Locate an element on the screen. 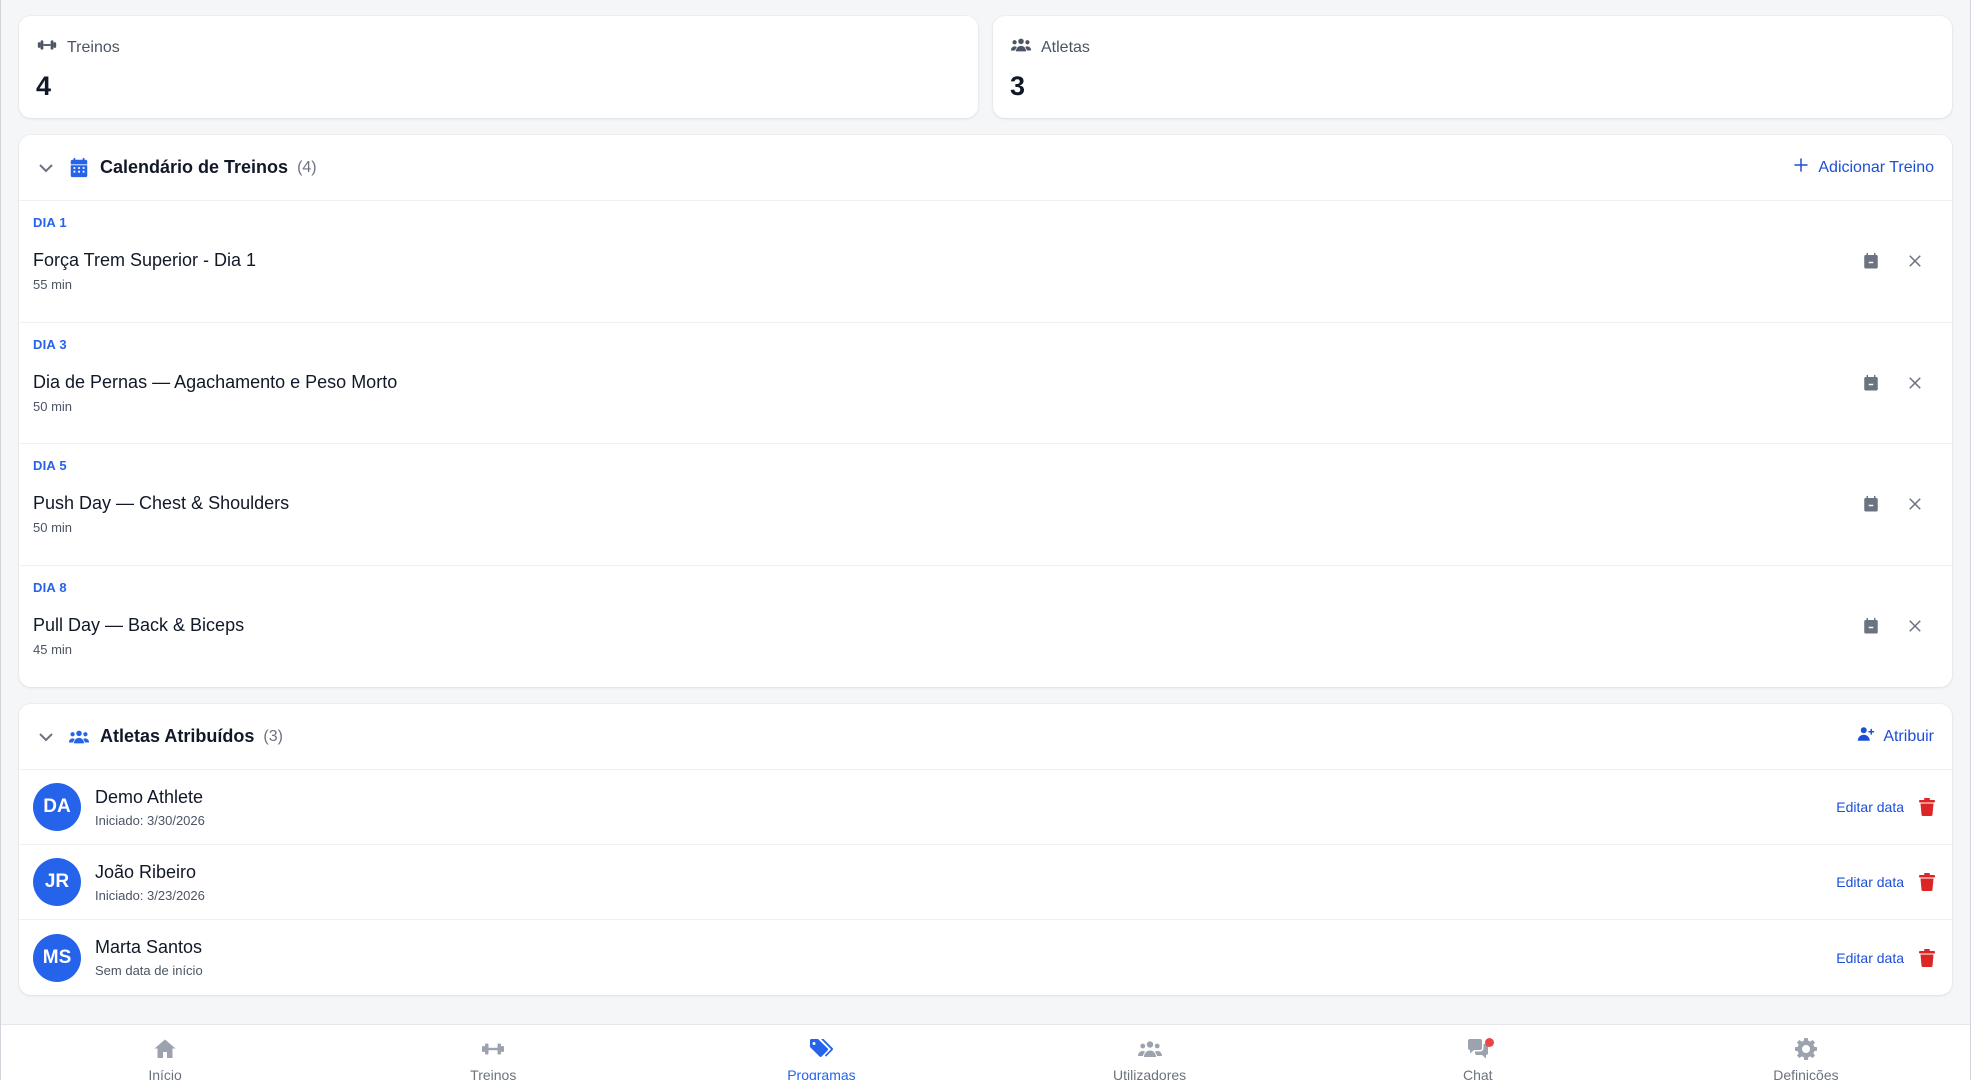 The height and width of the screenshot is (1080, 1971). athlete-info: João Ribeiro Iniciado: 3/23/2026 is located at coordinates (150, 882).